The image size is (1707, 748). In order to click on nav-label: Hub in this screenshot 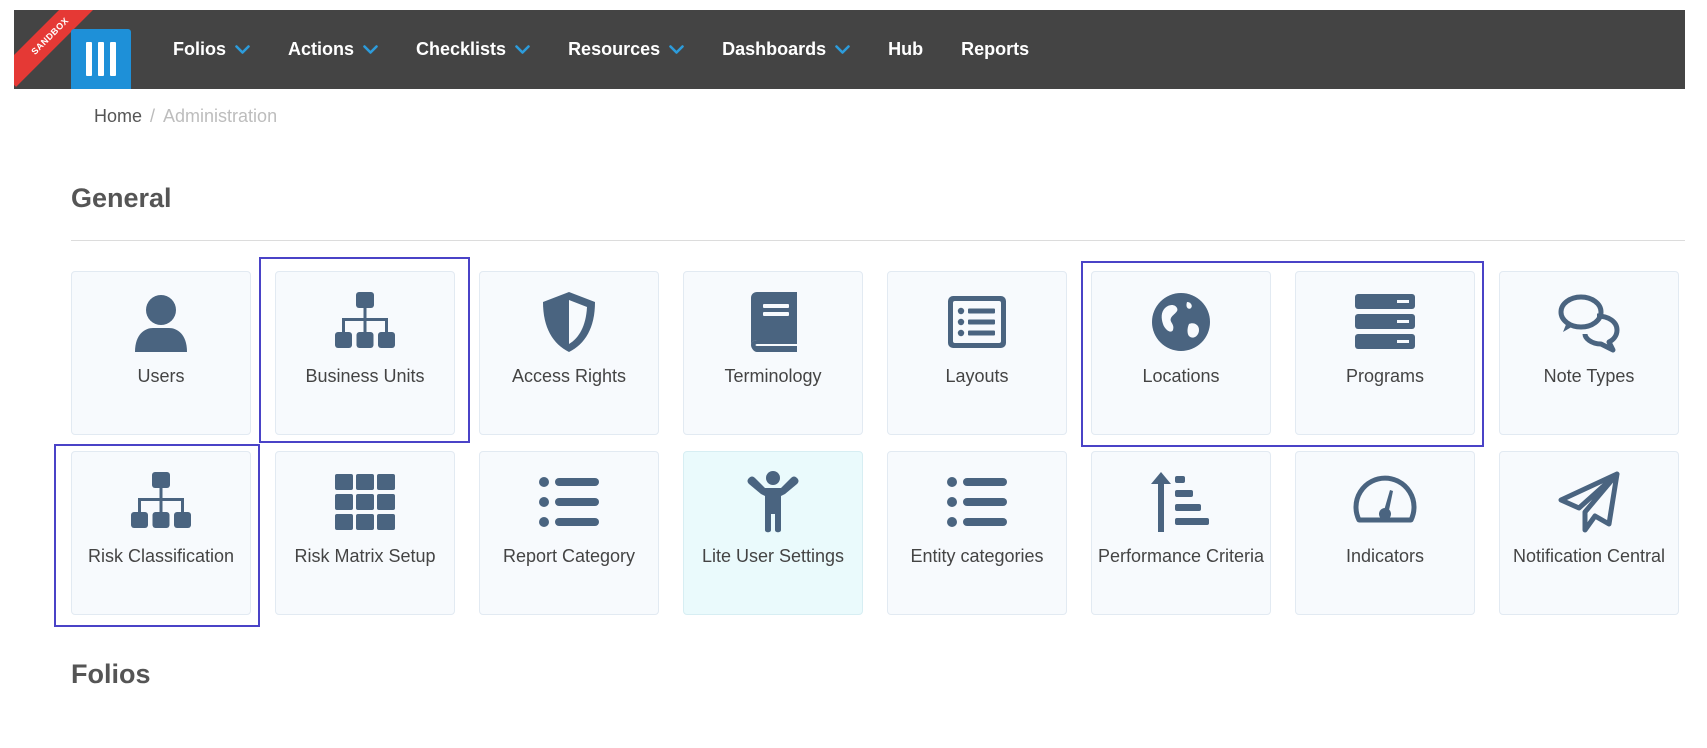, I will do `click(906, 49)`.